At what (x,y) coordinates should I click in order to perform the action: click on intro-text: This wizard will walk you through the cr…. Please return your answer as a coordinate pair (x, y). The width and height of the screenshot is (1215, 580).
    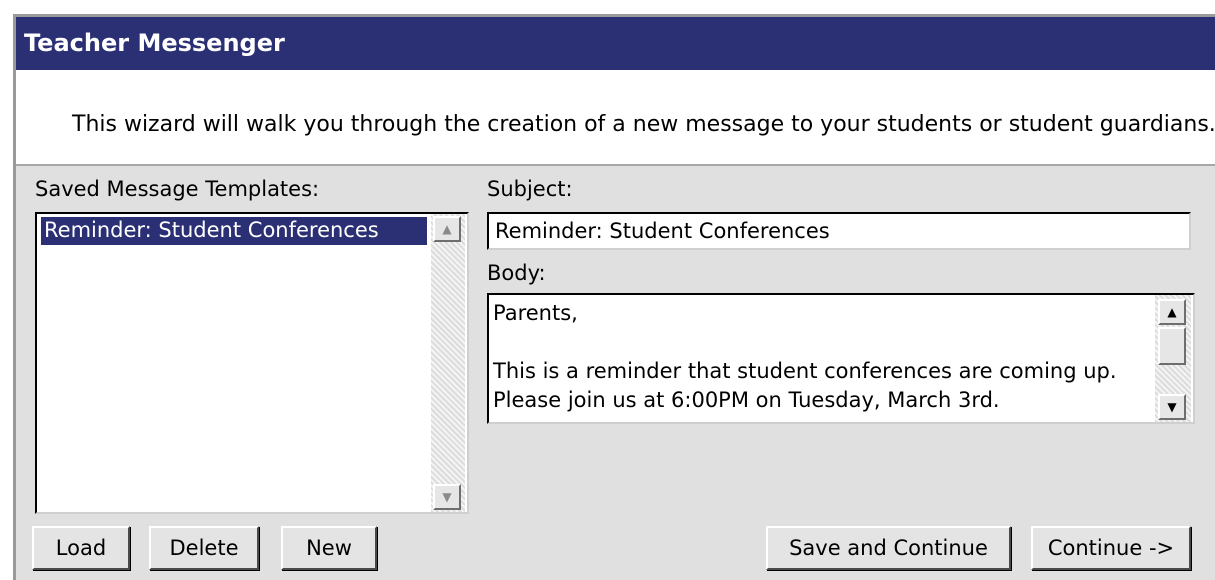
    Looking at the image, I should click on (643, 124).